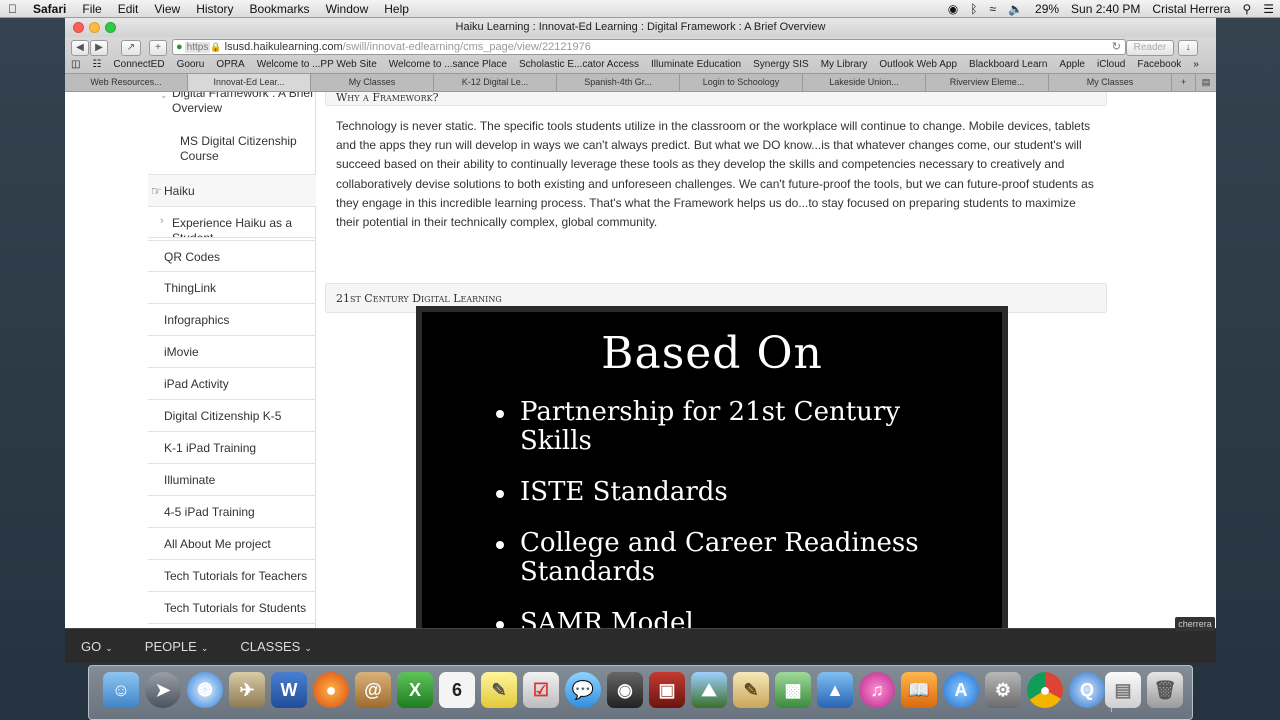 This screenshot has height=720, width=1280. What do you see at coordinates (97, 646) in the screenshot?
I see `go-menu: GO ⌄` at bounding box center [97, 646].